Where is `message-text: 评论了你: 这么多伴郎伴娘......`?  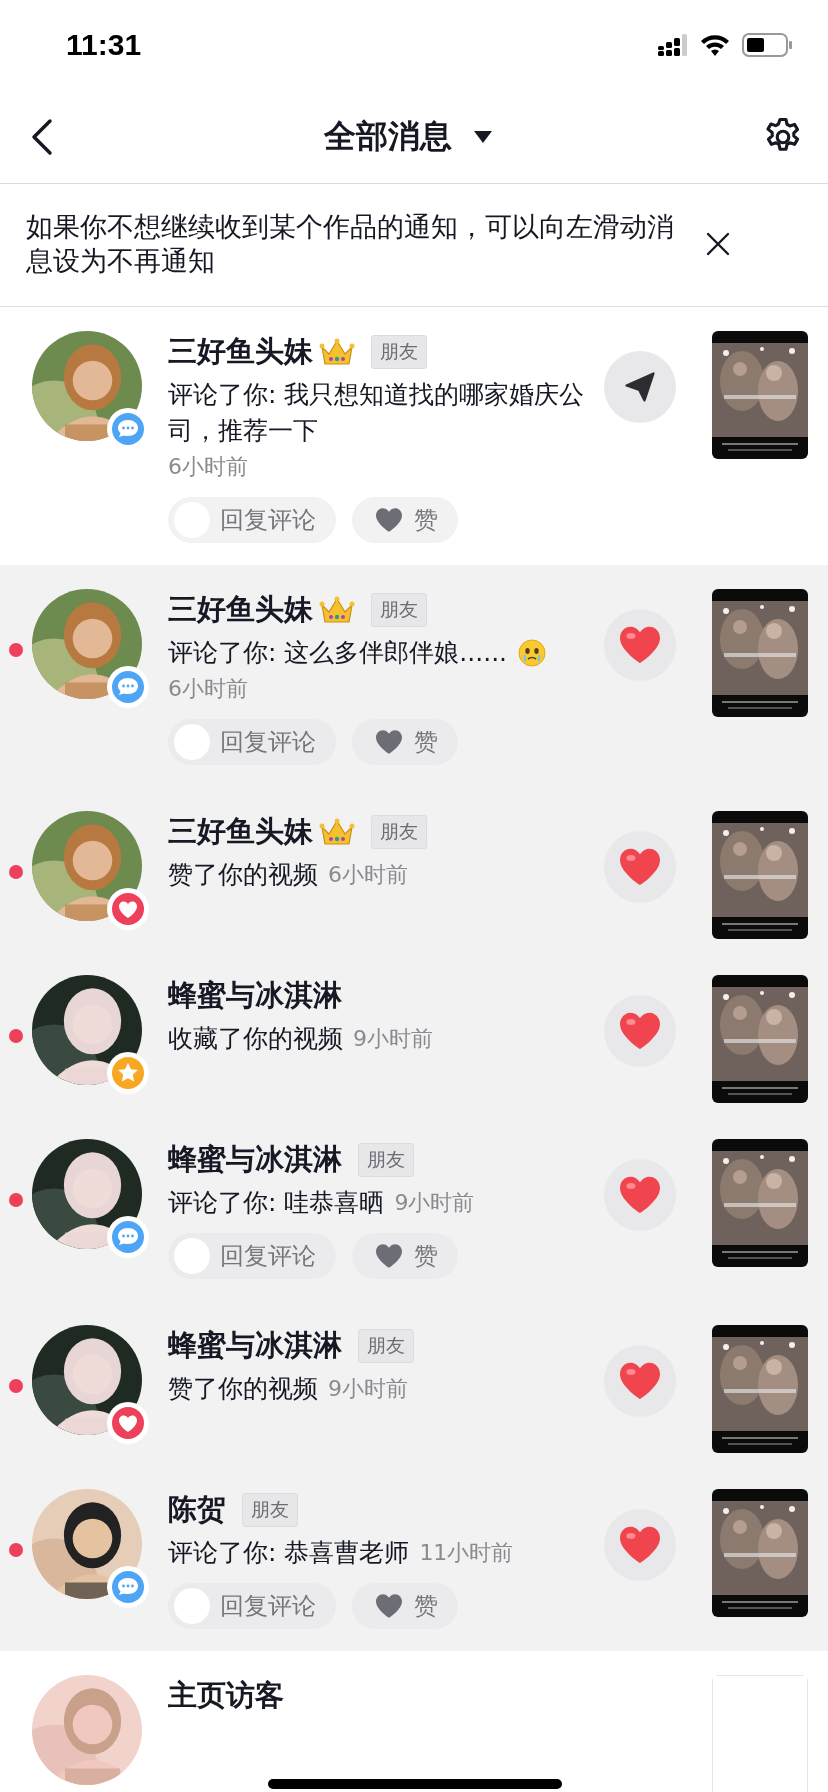
message-text: 评论了你: 这么多伴郎伴娘...... is located at coordinates (338, 653).